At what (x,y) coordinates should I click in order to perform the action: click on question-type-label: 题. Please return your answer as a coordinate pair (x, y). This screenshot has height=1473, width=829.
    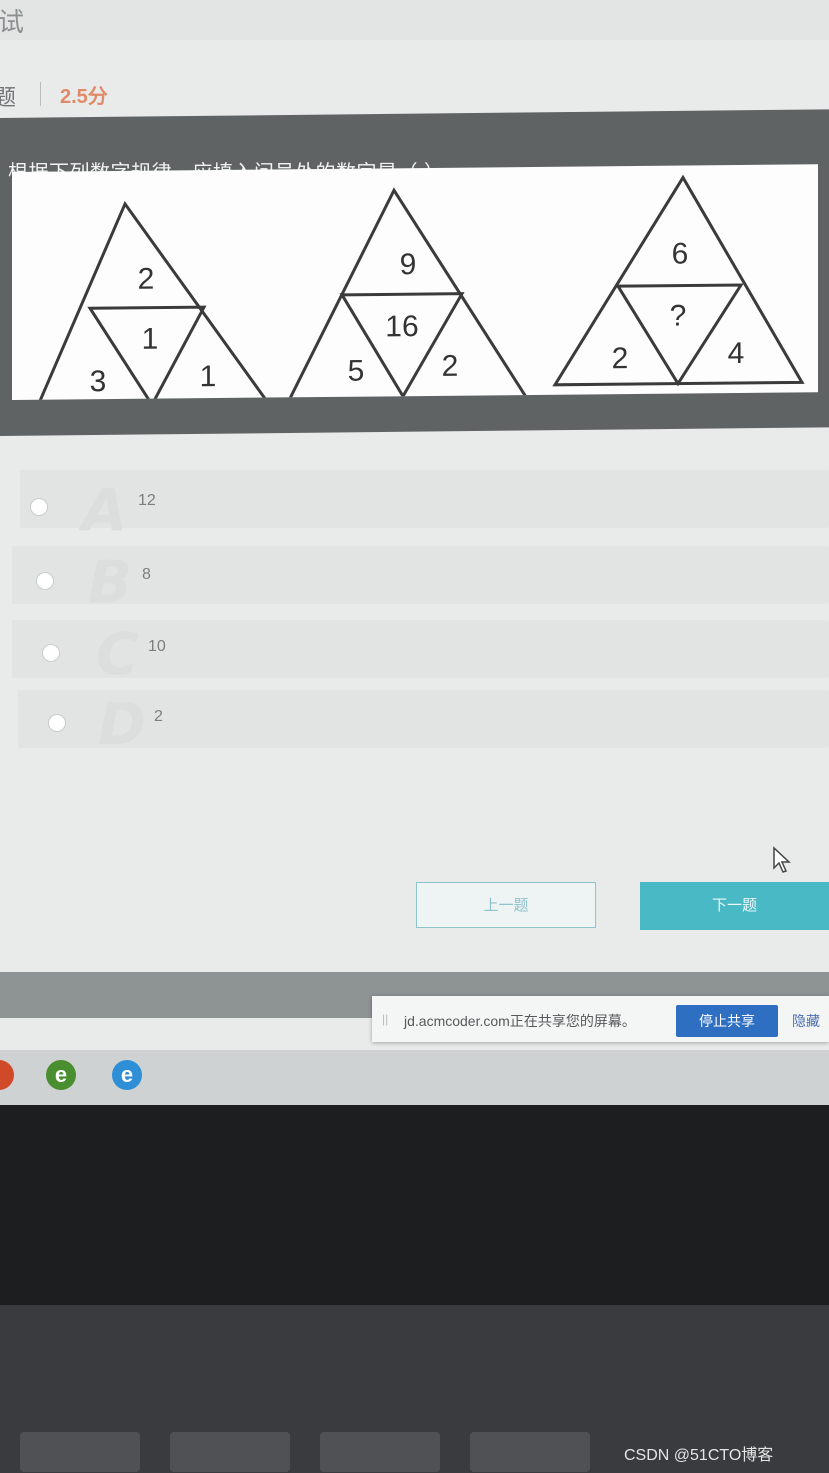
    Looking at the image, I should click on (8, 97).